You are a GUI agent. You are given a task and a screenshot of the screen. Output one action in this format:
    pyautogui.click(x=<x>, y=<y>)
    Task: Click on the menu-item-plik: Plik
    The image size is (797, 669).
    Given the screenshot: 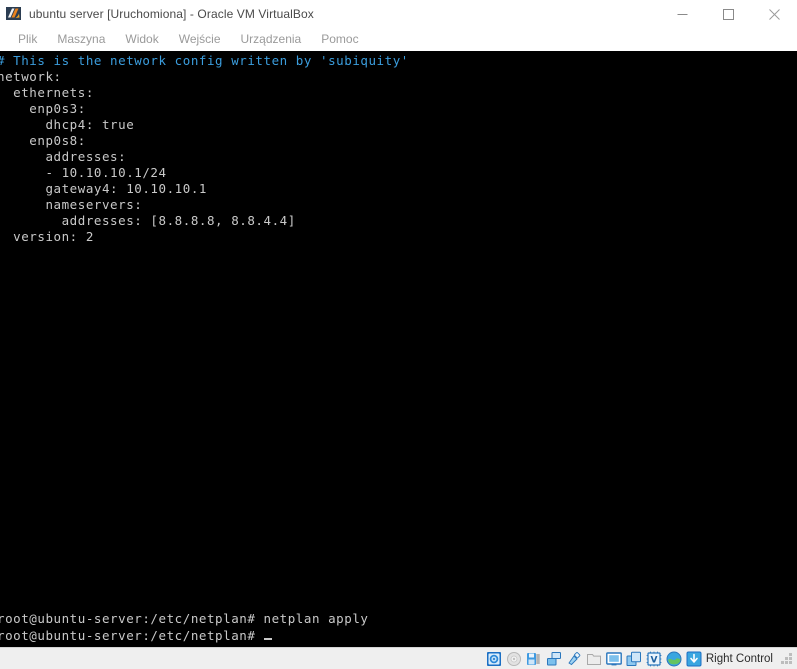 What is the action you would take?
    pyautogui.click(x=27, y=39)
    